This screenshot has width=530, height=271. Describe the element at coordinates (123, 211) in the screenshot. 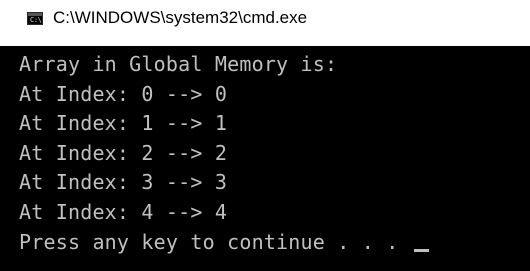

I see `console-line: At Index: 4 --> 4` at that location.